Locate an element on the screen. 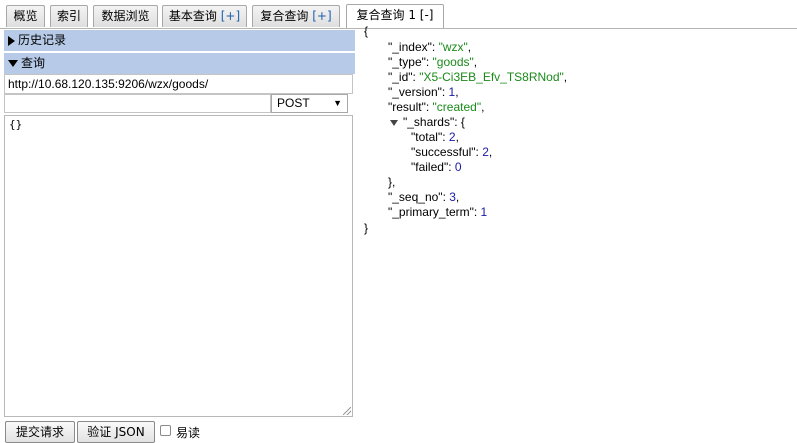 This screenshot has height=443, width=797. json-line: "_type": "goods", is located at coordinates (432, 62).